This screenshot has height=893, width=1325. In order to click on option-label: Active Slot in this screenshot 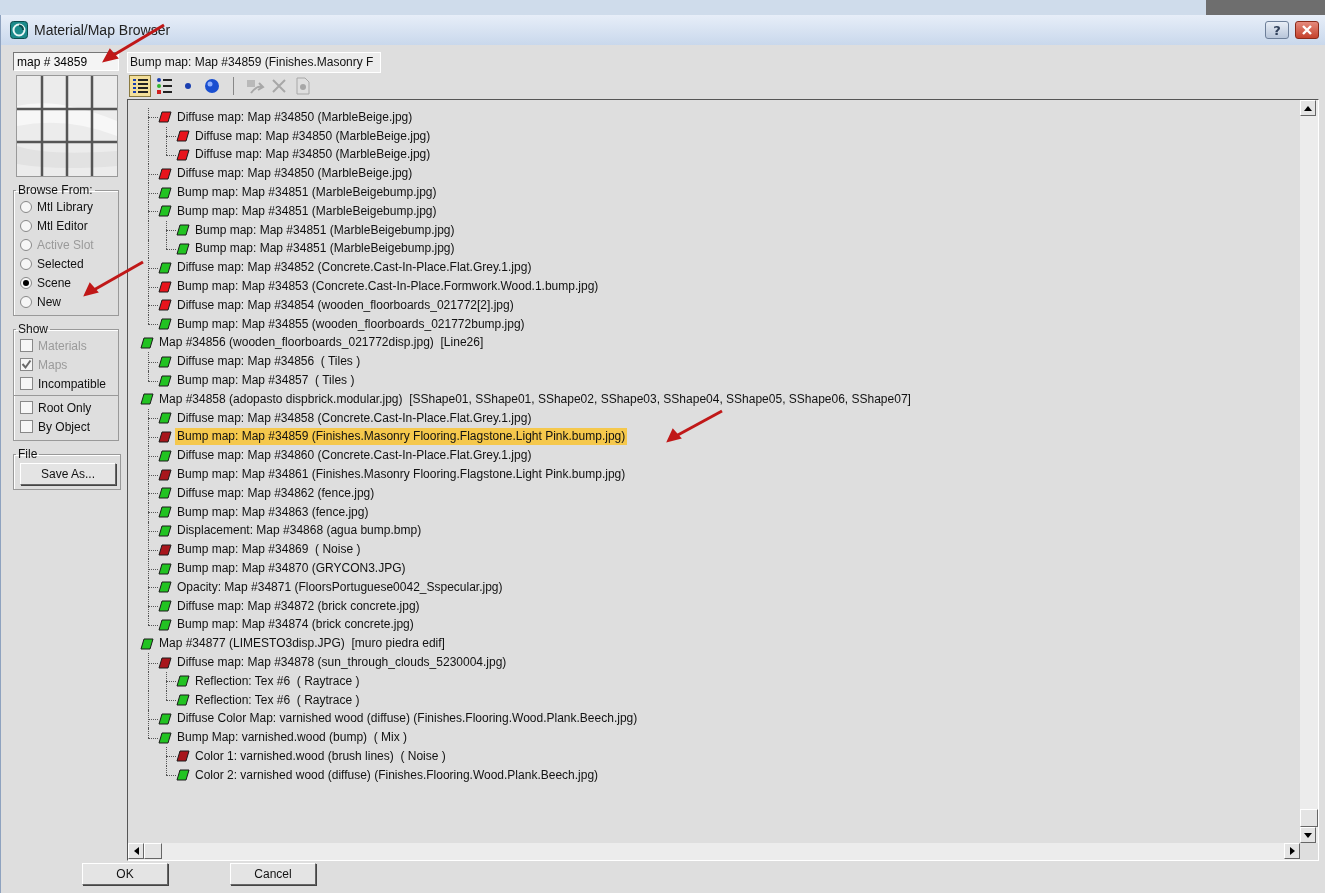, I will do `click(65, 244)`.